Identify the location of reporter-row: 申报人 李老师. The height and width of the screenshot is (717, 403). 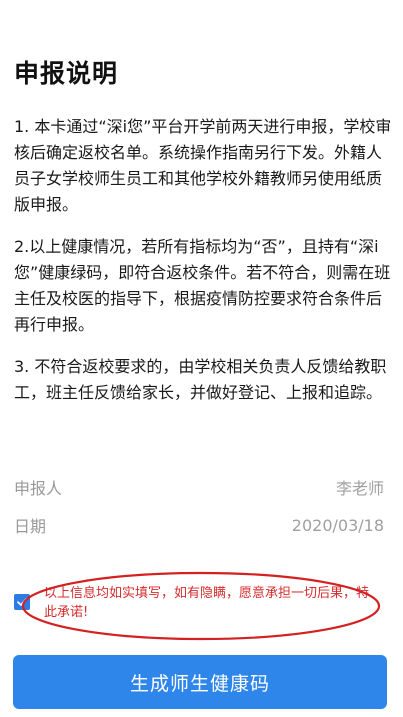
(199, 487).